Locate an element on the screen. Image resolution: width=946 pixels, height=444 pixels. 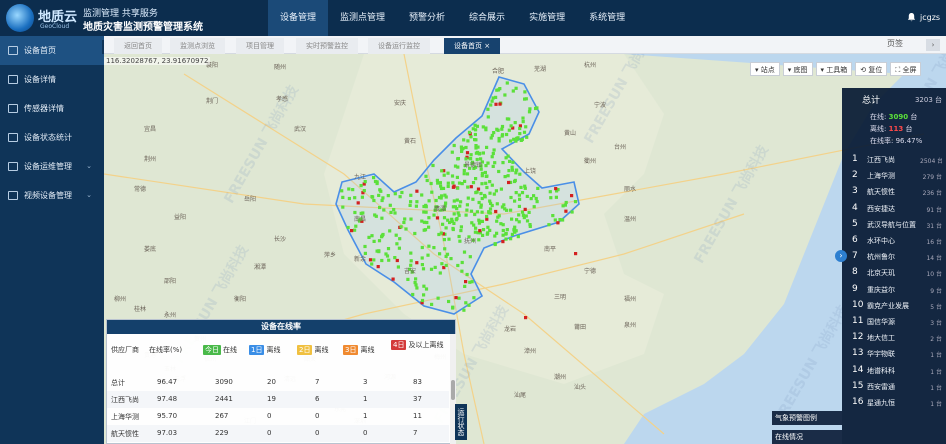
vendor-rank-row: 4 西安捷达 91 台 is located at coordinates (894, 209).